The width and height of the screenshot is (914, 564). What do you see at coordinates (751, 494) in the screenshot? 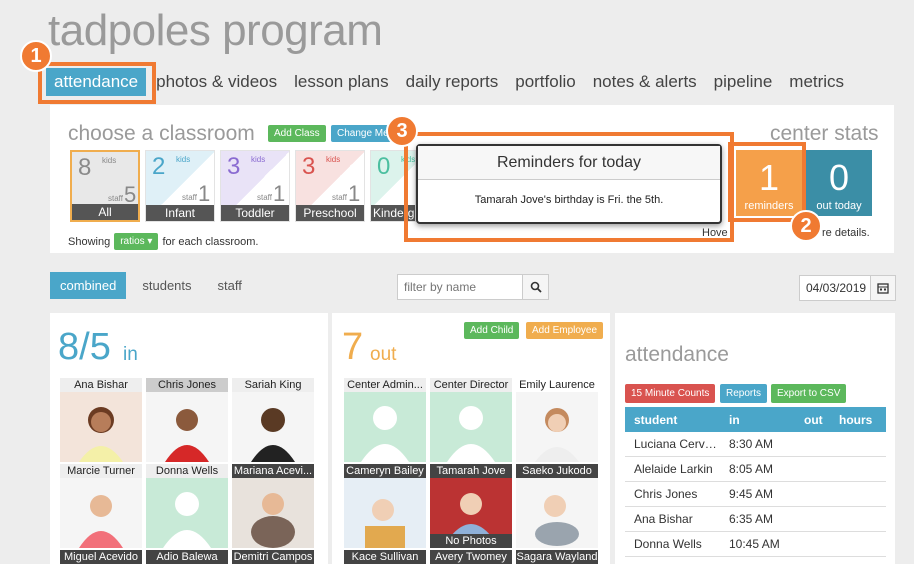
I see `row-in-time: 9:45 AM` at bounding box center [751, 494].